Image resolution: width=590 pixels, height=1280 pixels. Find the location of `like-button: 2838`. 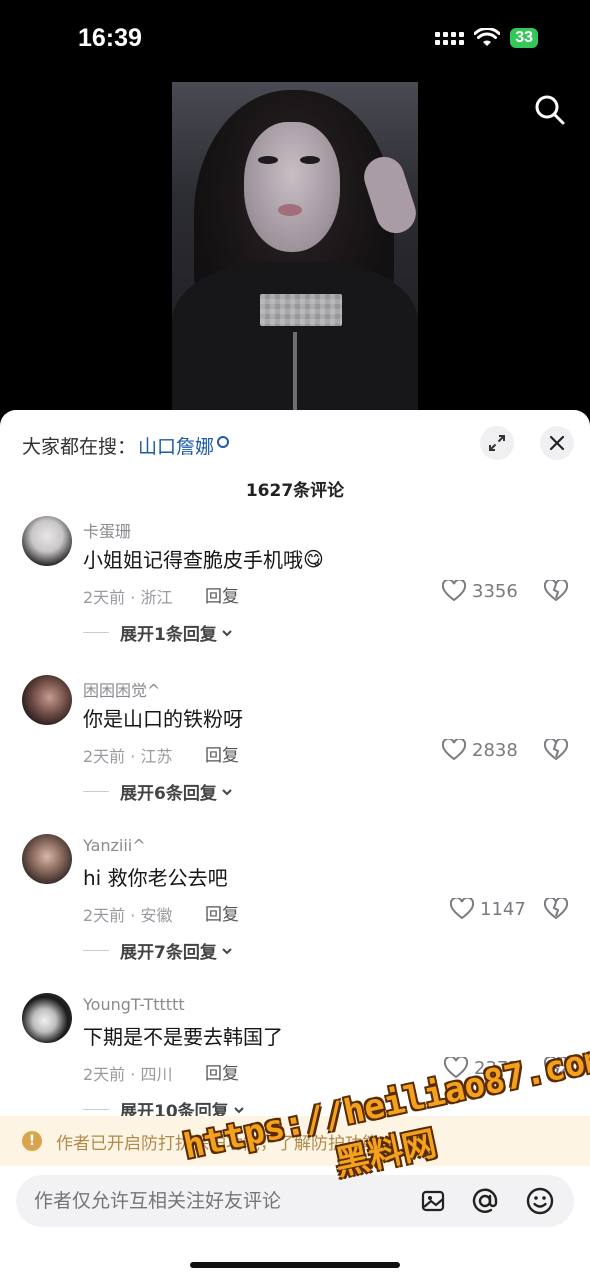

like-button: 2838 is located at coordinates (480, 750).